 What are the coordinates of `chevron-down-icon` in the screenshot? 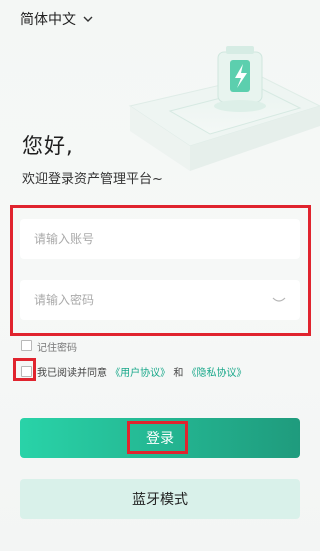 It's located at (88, 19).